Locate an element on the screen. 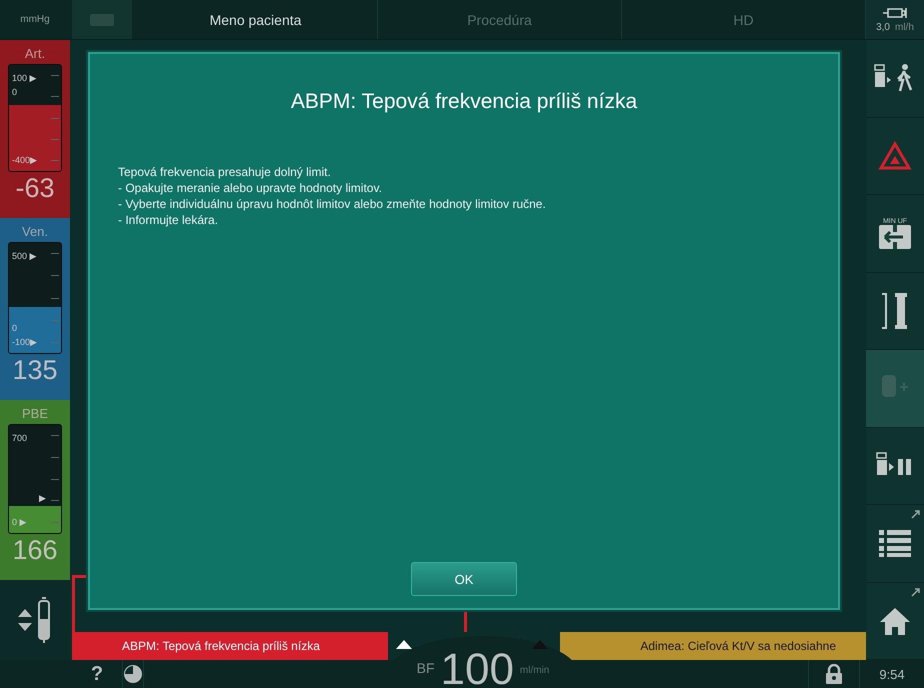 The width and height of the screenshot is (924, 688). dialyzer-icon is located at coordinates (895, 310).